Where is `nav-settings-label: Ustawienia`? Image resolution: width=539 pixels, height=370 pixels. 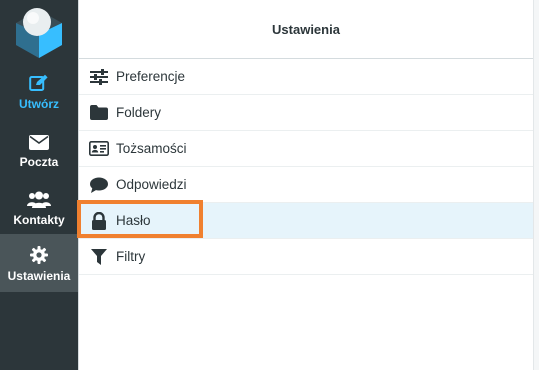
nav-settings-label: Ustawienia is located at coordinates (39, 275).